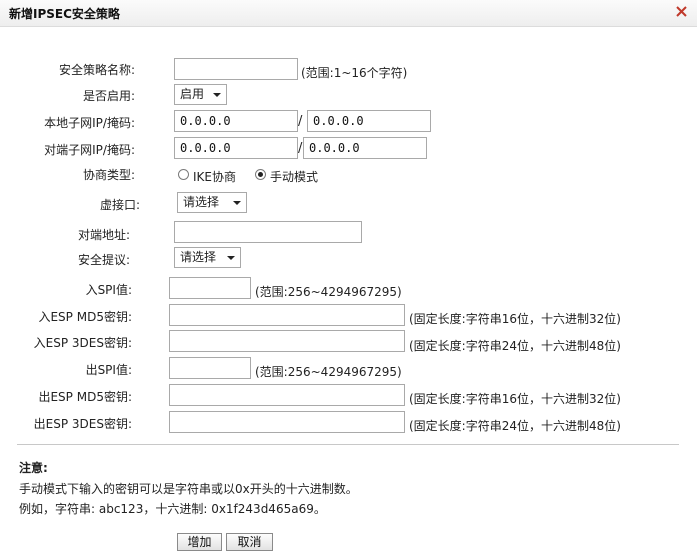  I want to click on policy-name-input, so click(236, 69).